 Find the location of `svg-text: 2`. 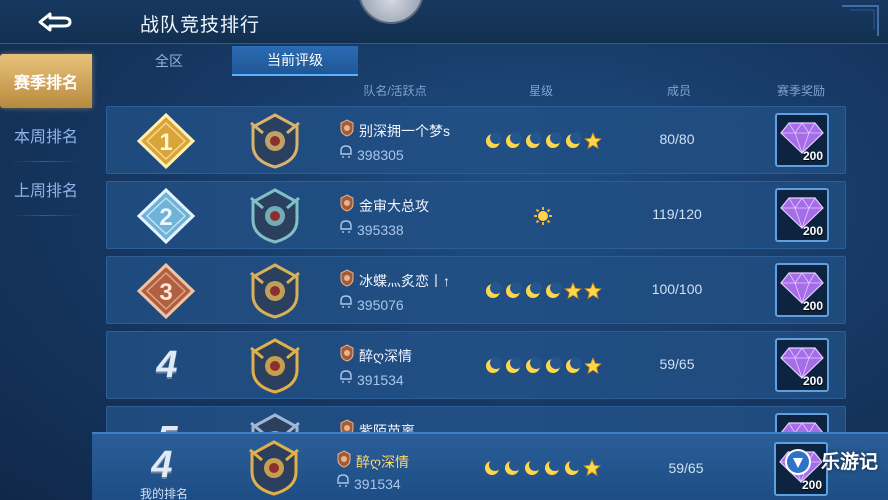

svg-text: 2 is located at coordinates (165, 217).